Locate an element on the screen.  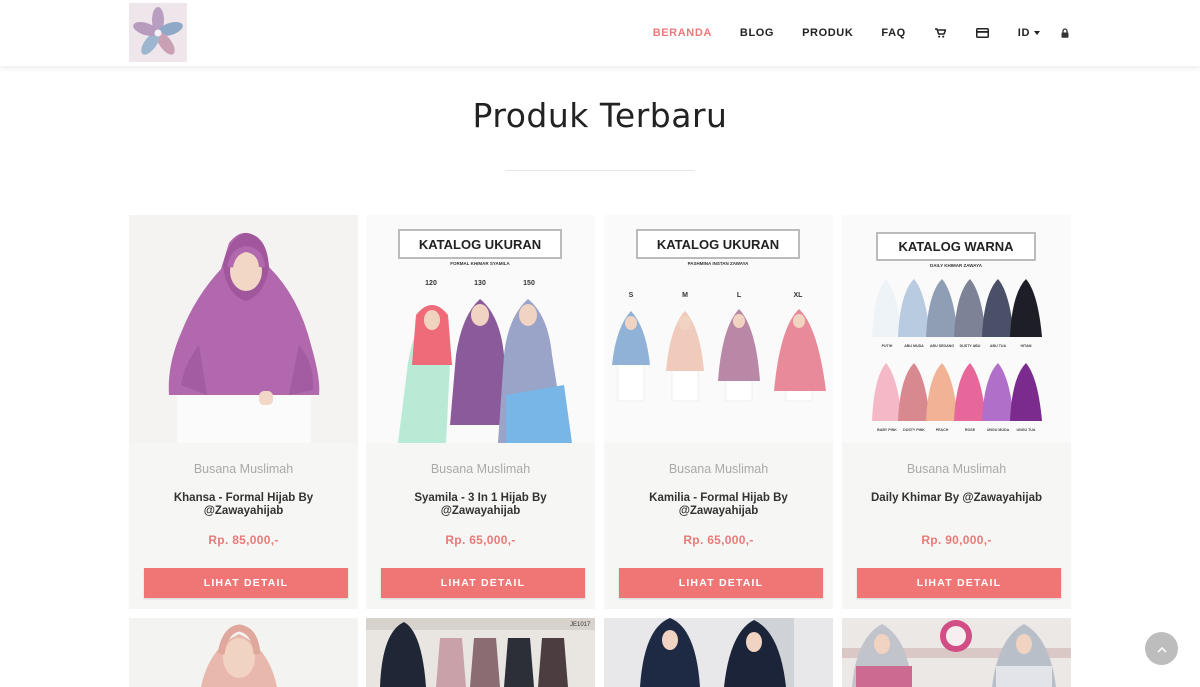
product-name: Khansa - Formal Hijab By @Zawayahijab is located at coordinates (243, 505).